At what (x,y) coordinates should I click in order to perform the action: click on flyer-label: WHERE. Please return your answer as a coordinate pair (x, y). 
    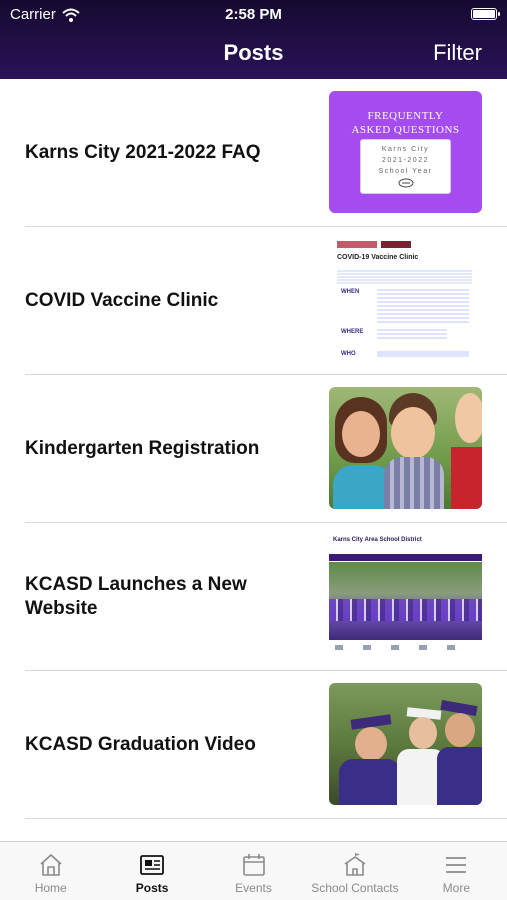
    Looking at the image, I should click on (352, 332).